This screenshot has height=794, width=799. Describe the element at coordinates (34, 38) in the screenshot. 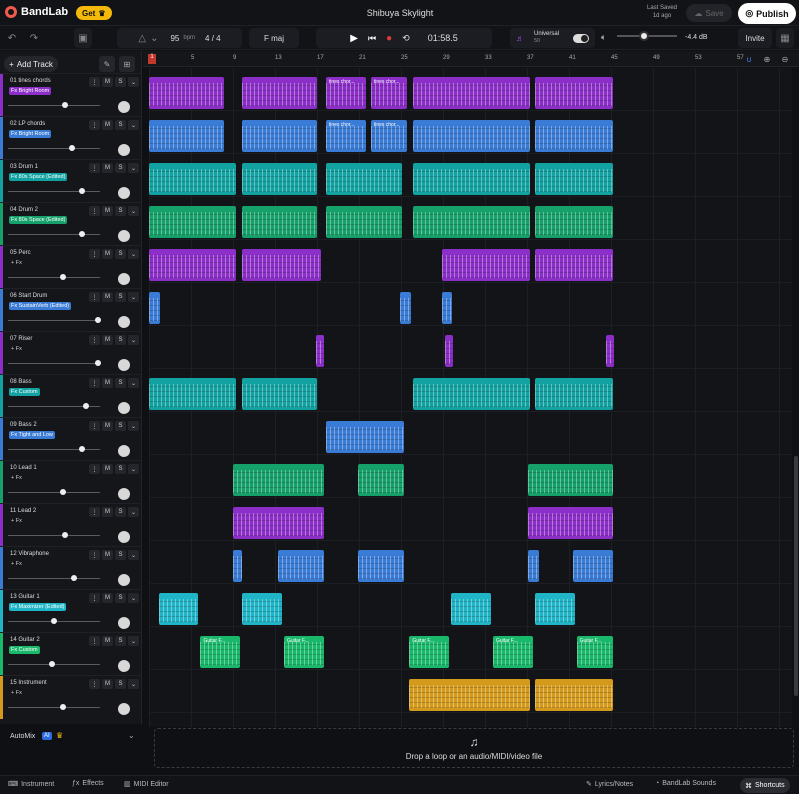

I see `redo-button: ↷` at that location.